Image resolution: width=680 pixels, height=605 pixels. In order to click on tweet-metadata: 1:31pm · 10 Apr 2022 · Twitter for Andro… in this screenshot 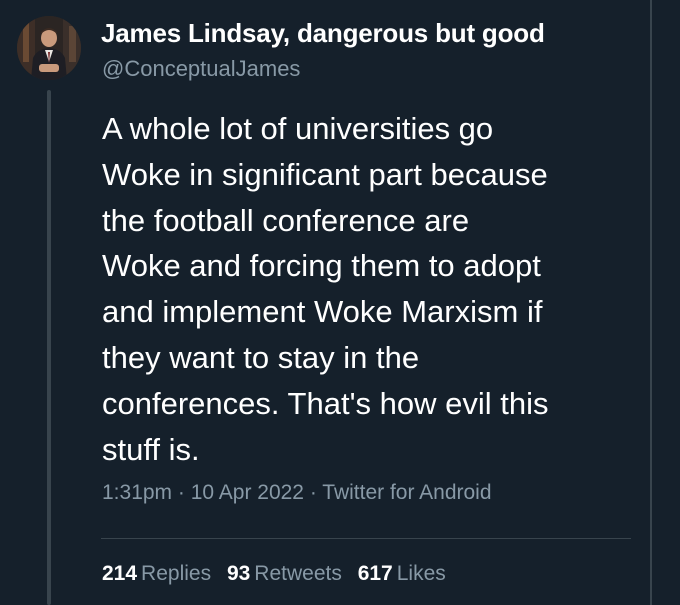, I will do `click(297, 493)`.